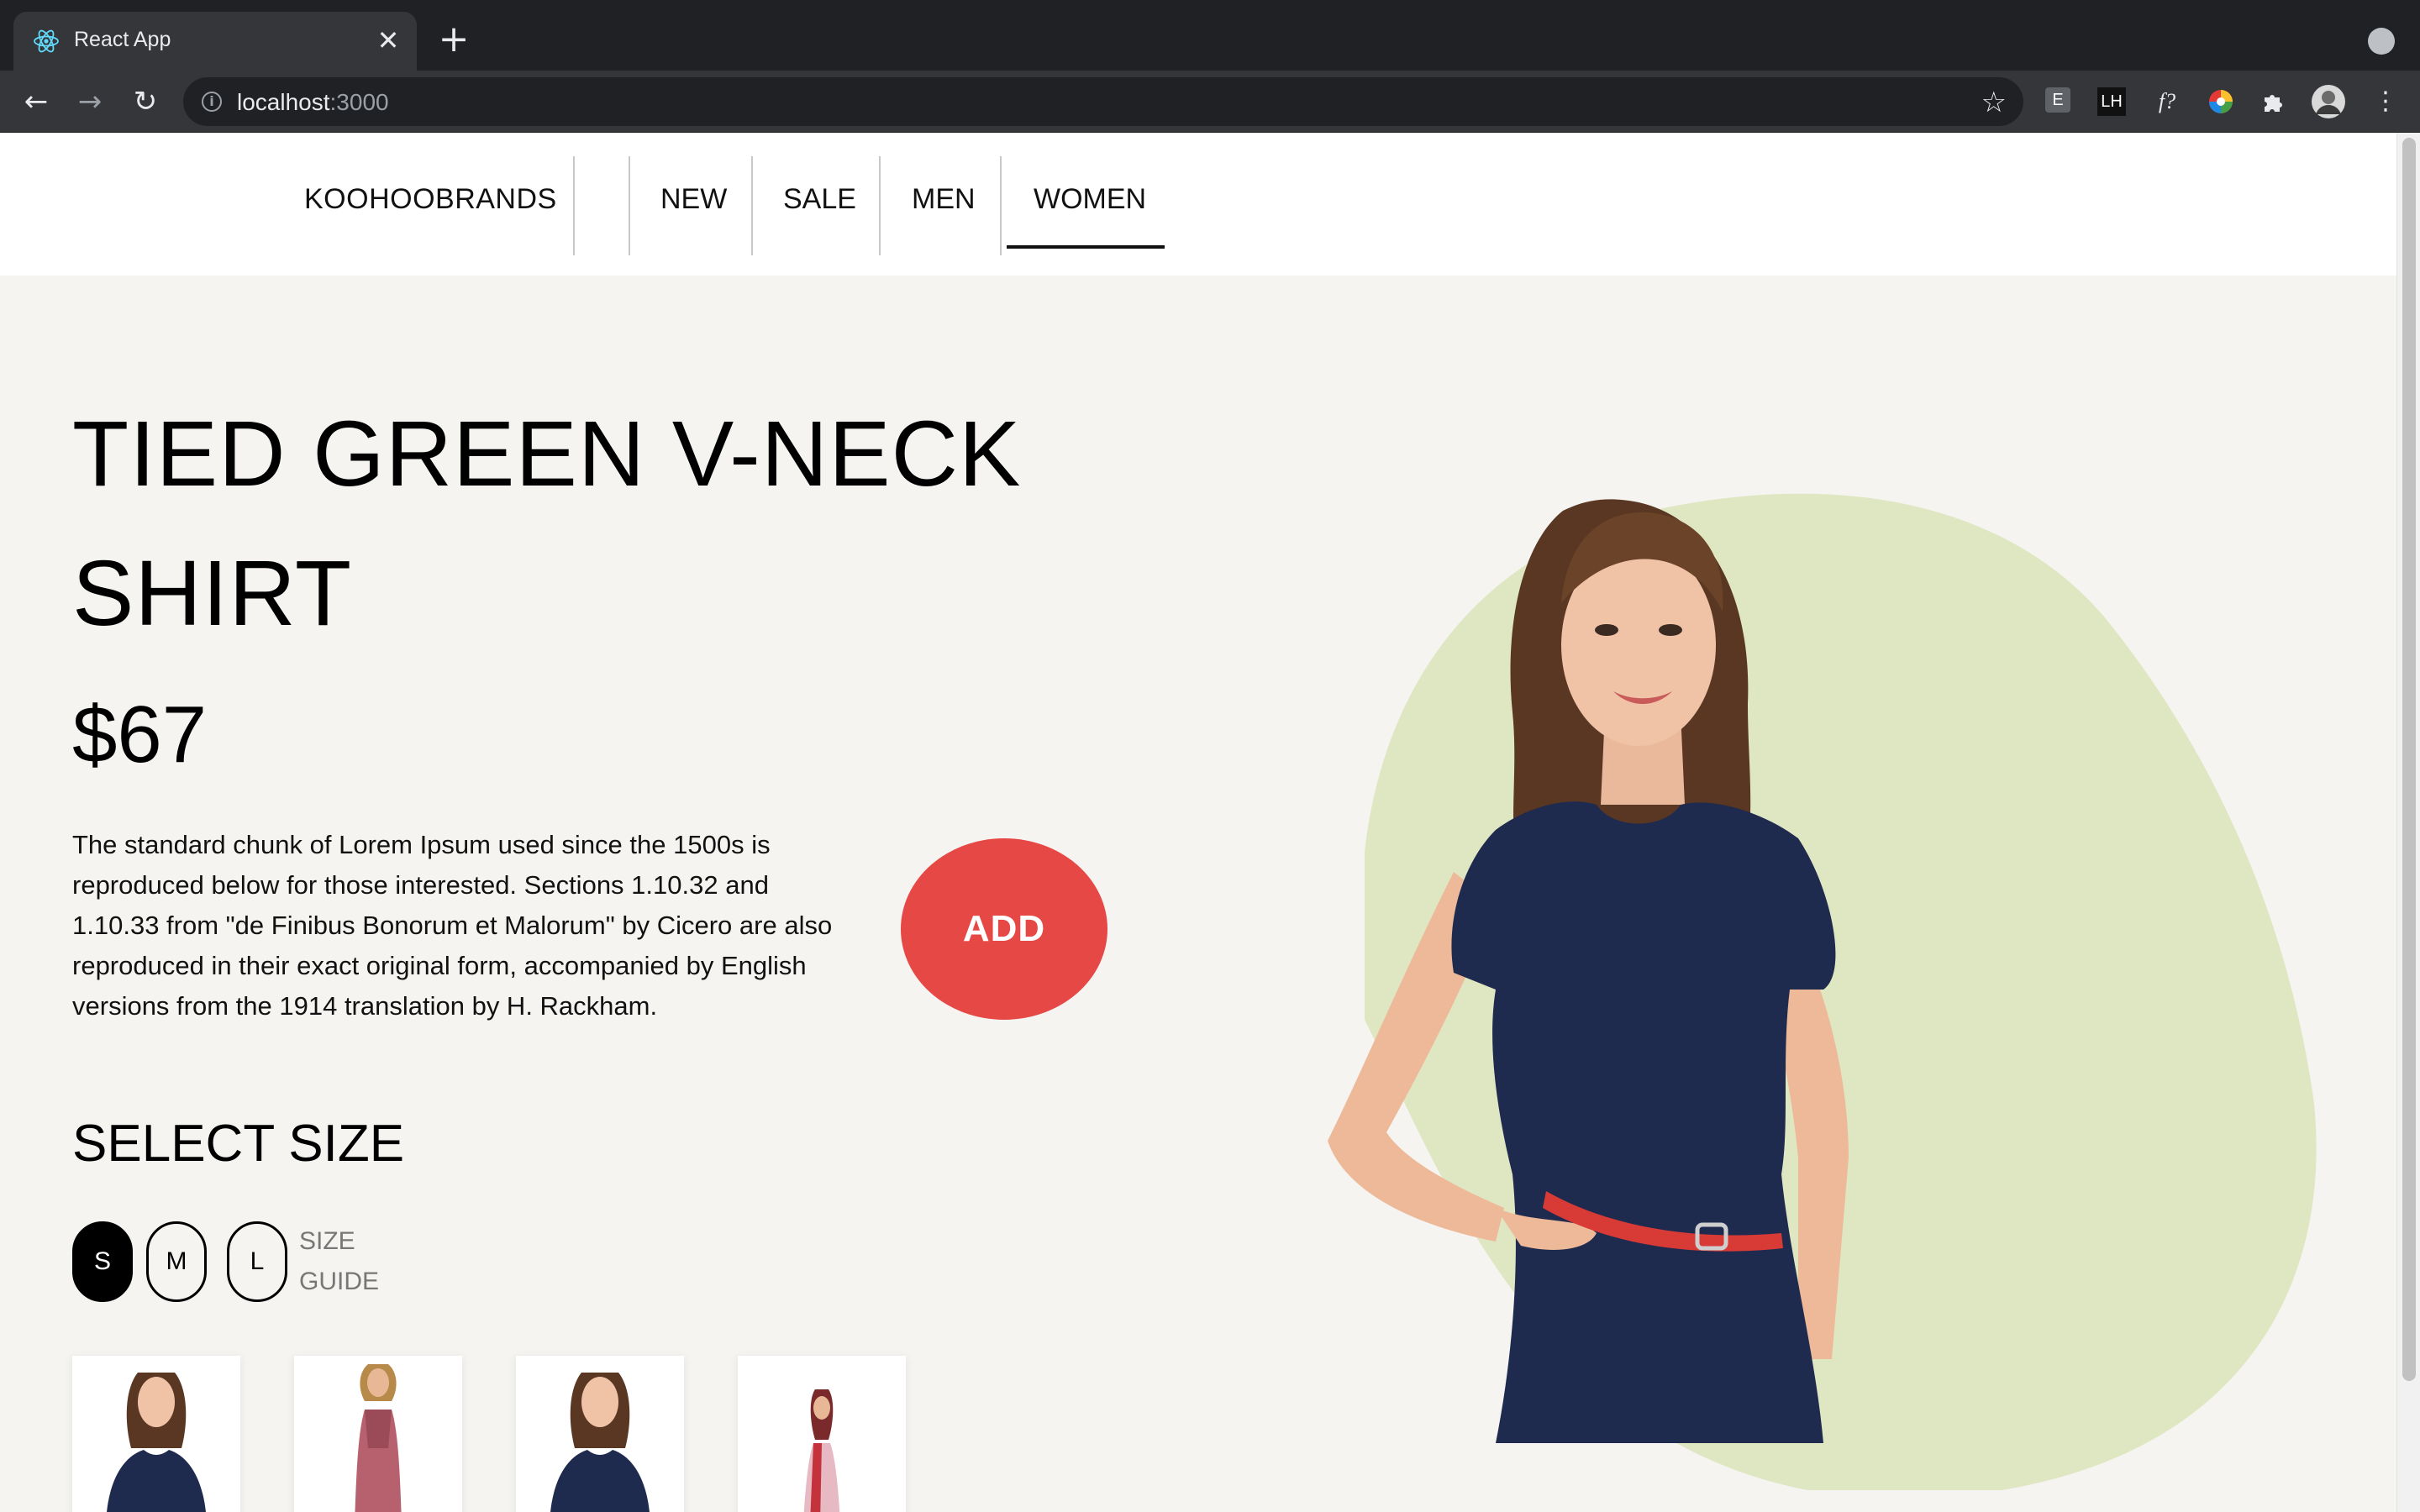 The height and width of the screenshot is (1512, 2420). Describe the element at coordinates (146, 101) in the screenshot. I see `reload-icon: ↻` at that location.